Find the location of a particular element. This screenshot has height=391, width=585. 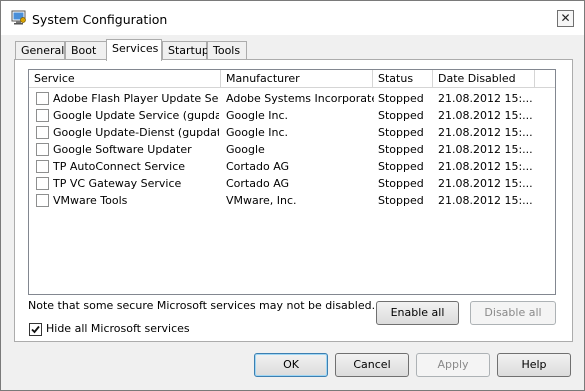

tab-startup: Startup is located at coordinates (185, 50).